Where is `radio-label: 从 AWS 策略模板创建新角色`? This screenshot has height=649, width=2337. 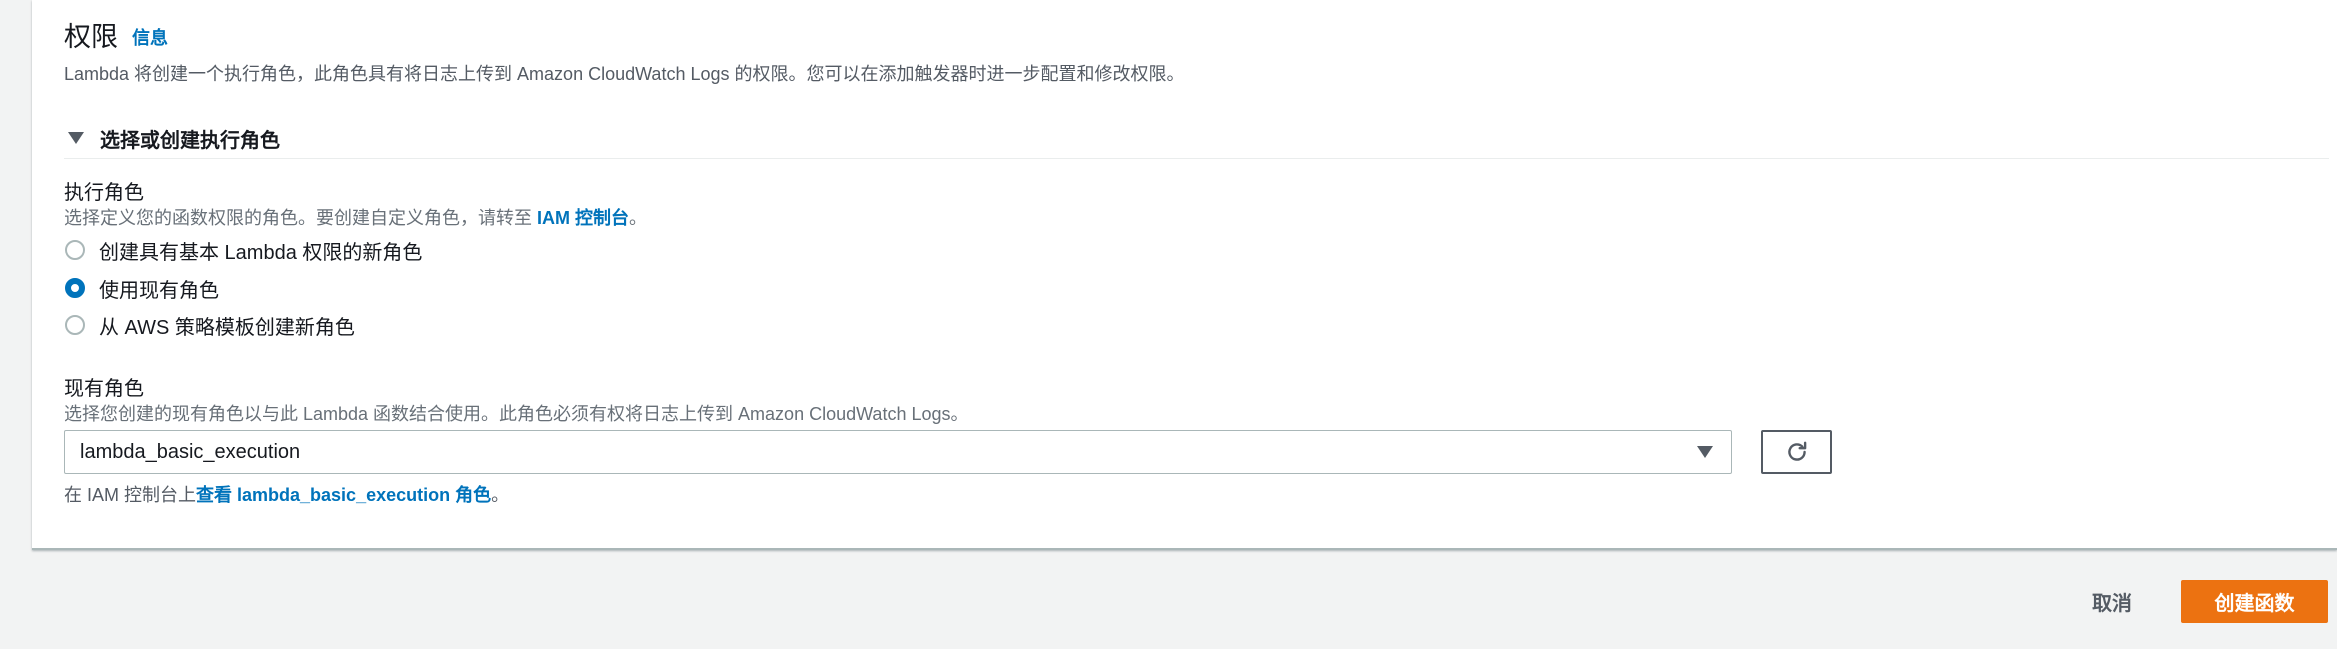 radio-label: 从 AWS 策略模板创建新角色 is located at coordinates (227, 327).